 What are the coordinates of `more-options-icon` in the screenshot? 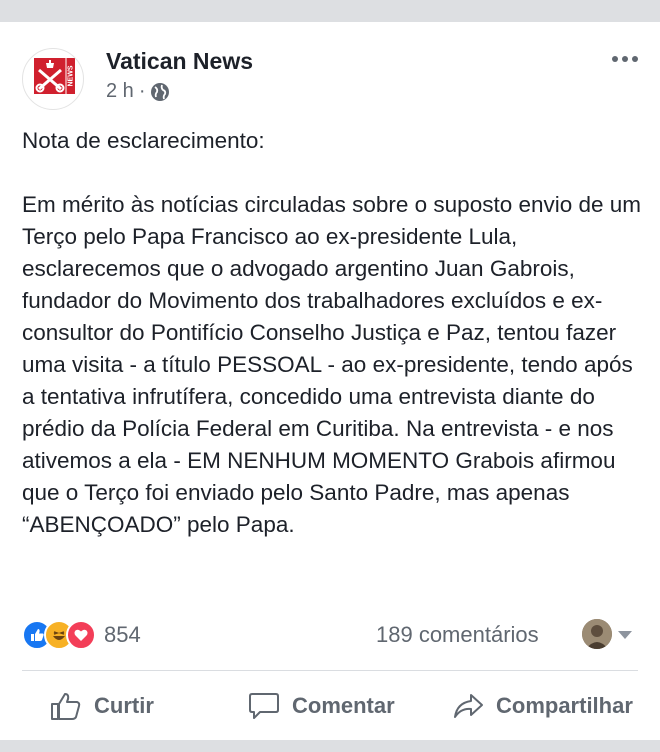 It's located at (625, 59).